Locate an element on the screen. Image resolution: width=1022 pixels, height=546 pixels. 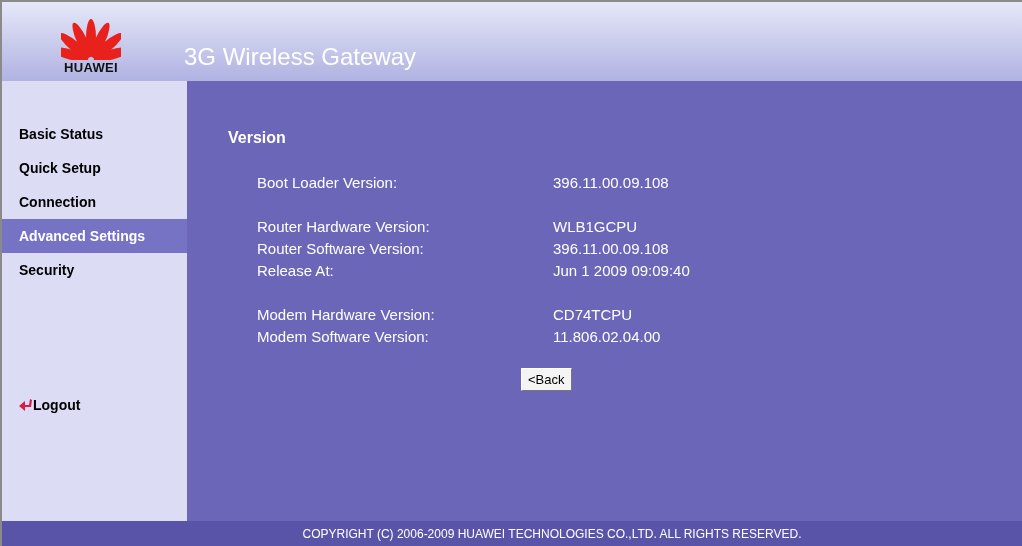
sidebar-item: Connection is located at coordinates (94, 202).